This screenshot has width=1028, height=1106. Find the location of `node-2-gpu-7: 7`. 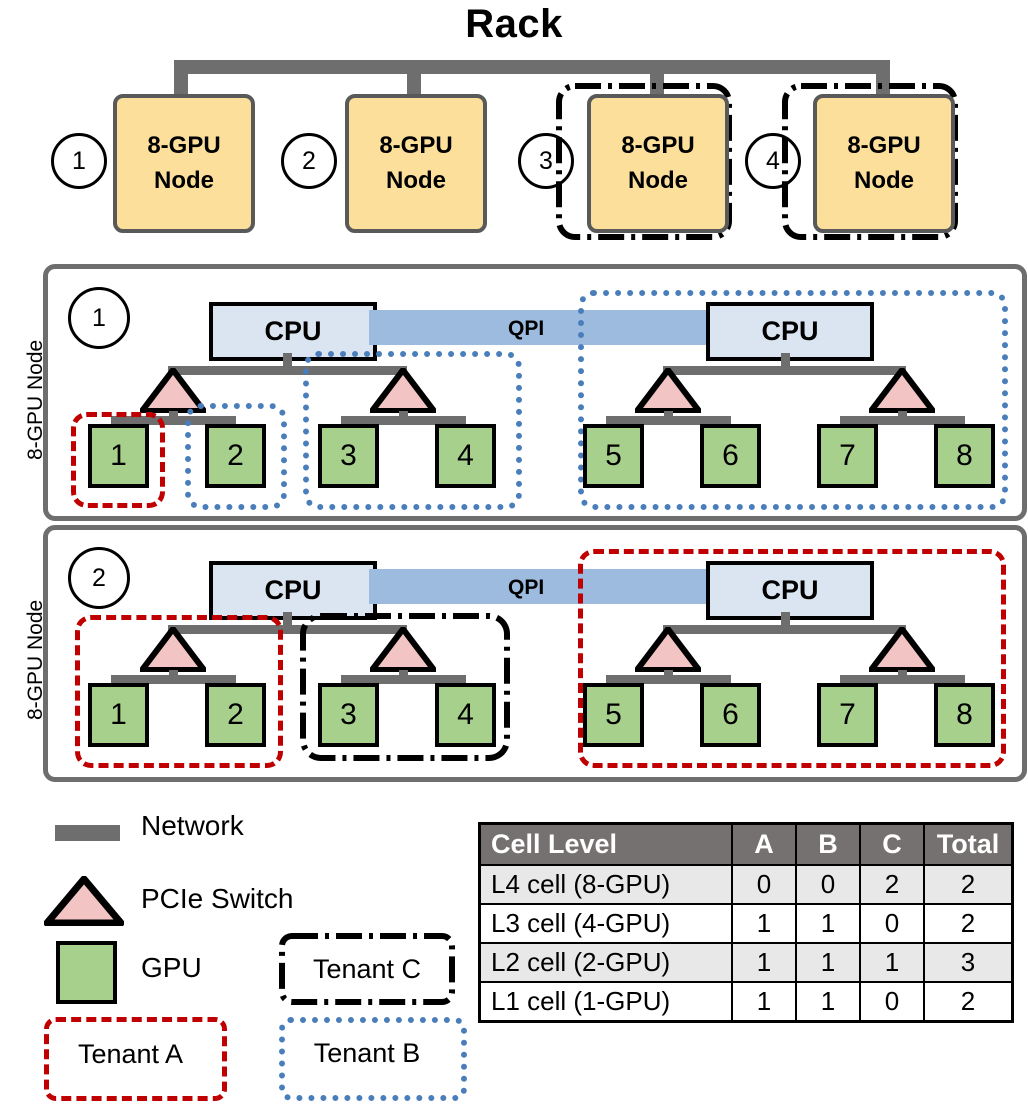

node-2-gpu-7: 7 is located at coordinates (847, 715).